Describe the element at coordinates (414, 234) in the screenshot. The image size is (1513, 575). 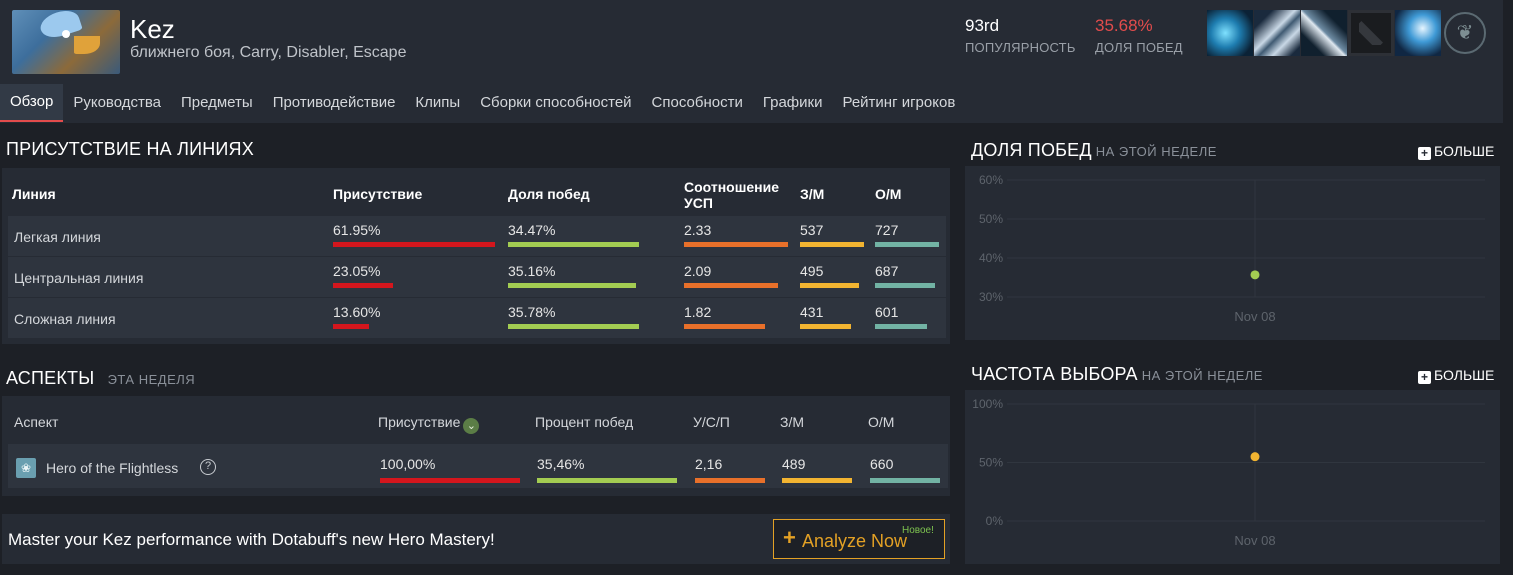
I see `lane-presence-cell: 61.95%` at that location.